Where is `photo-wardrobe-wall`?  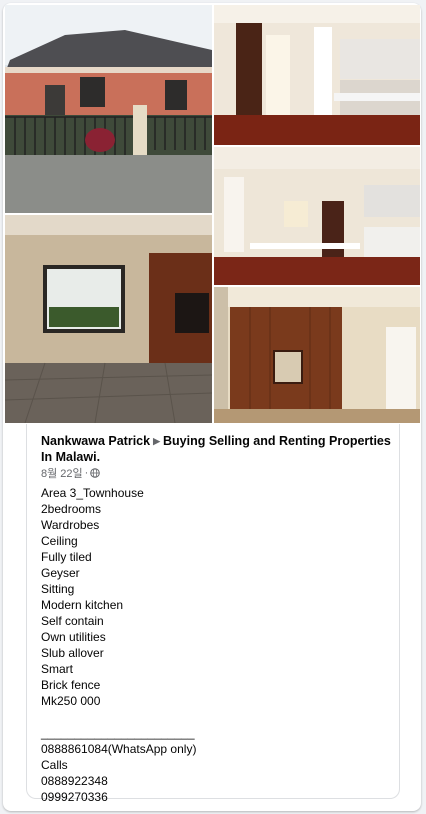
photo-wardrobe-wall is located at coordinates (317, 355).